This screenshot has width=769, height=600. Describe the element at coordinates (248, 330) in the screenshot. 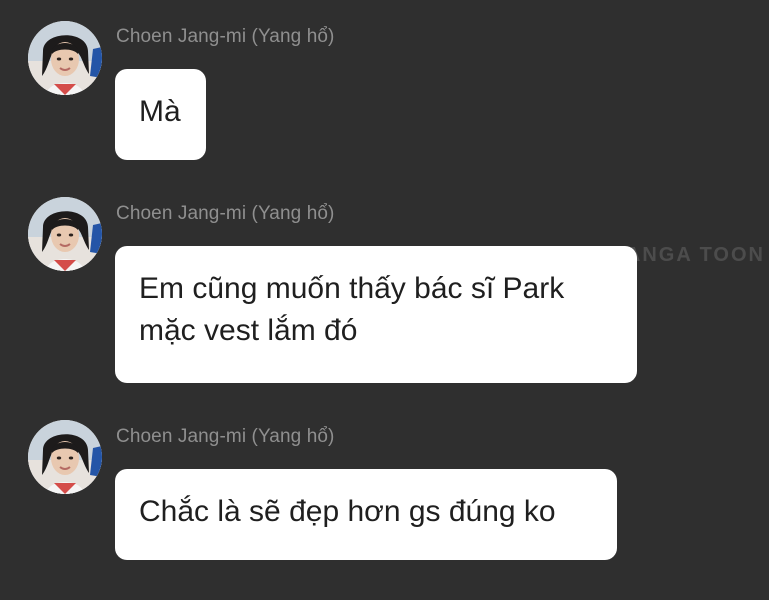

I see `message-line: mặc vest lắm đó` at that location.